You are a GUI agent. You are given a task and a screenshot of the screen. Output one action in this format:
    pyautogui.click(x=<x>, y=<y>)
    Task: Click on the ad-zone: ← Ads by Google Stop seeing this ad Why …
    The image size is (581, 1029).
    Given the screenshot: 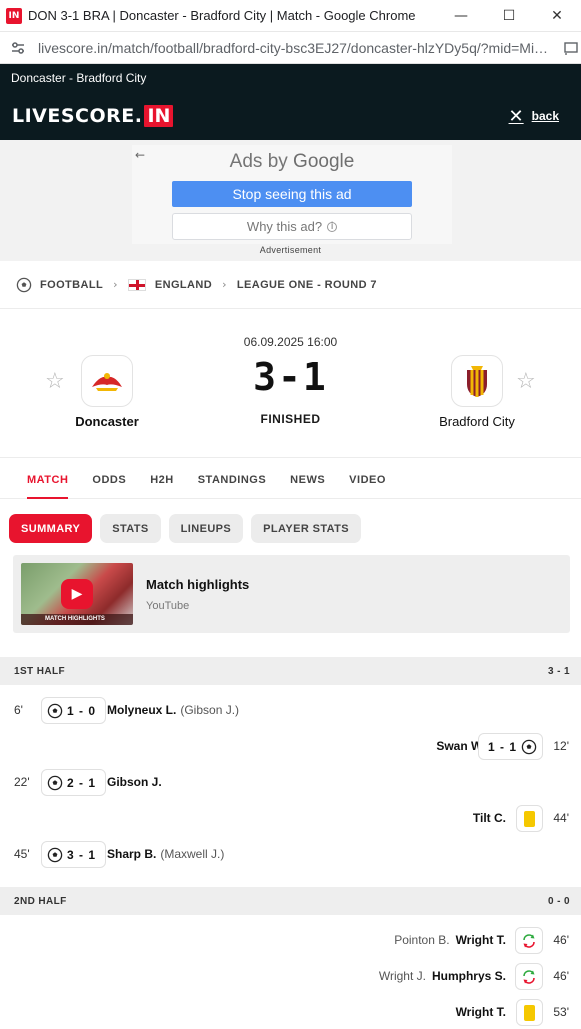 What is the action you would take?
    pyautogui.click(x=290, y=200)
    